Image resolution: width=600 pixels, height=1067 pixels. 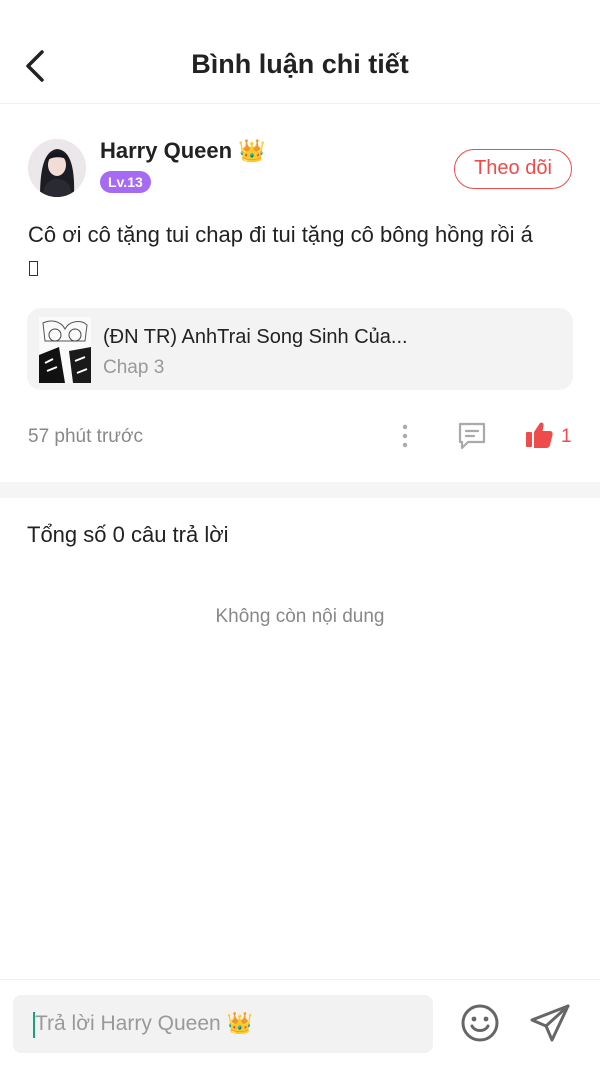 I want to click on avatar, so click(x=57, y=168).